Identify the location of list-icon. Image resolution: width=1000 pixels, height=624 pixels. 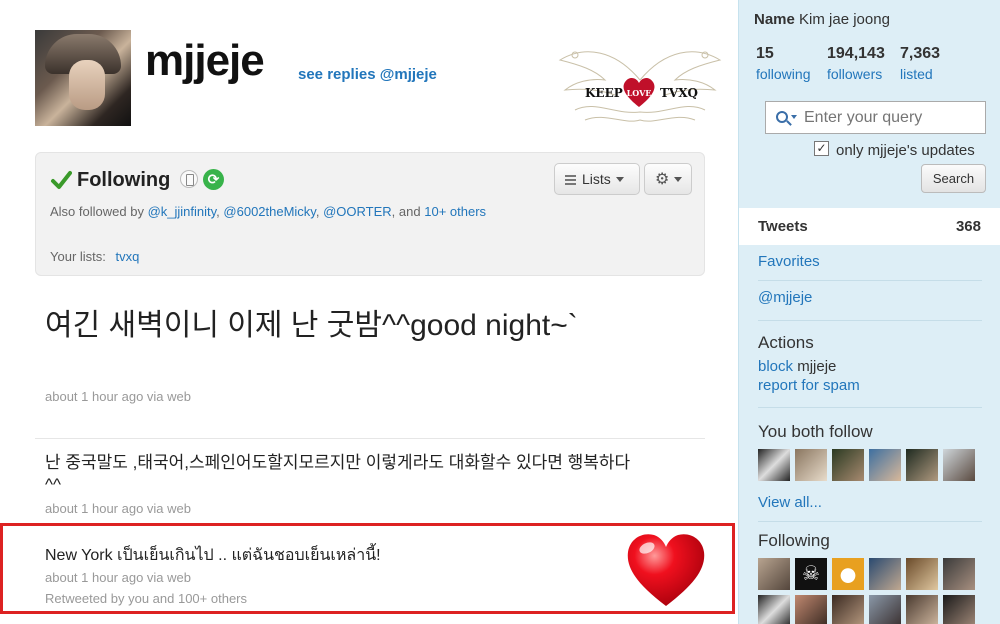
(570, 180).